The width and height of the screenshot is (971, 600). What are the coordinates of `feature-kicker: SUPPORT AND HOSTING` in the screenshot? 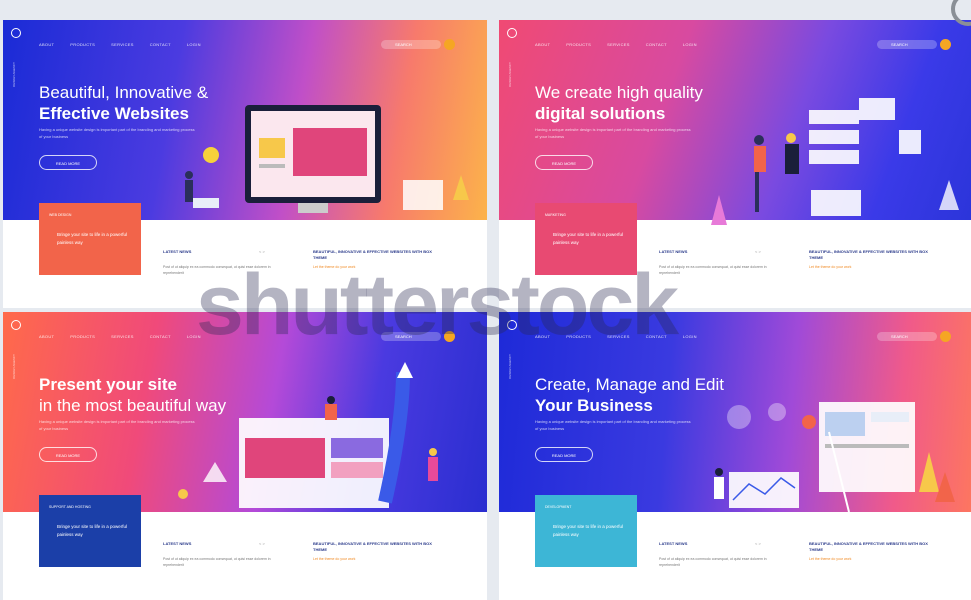 It's located at (70, 507).